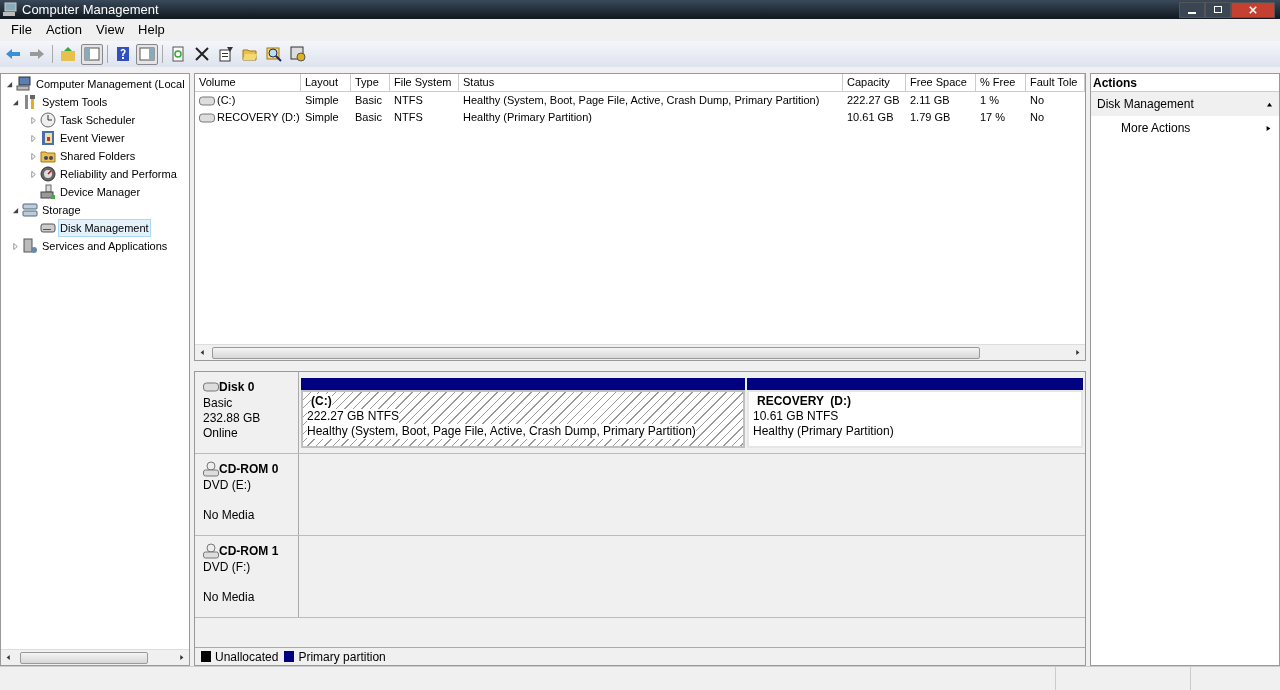  I want to click on disk-detail: DVD (F:), so click(227, 567).